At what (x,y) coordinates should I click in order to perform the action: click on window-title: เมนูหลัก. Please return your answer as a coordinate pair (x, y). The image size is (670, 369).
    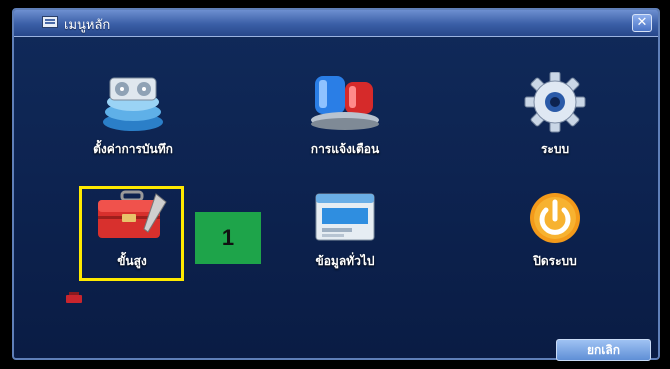
    Looking at the image, I should click on (87, 25).